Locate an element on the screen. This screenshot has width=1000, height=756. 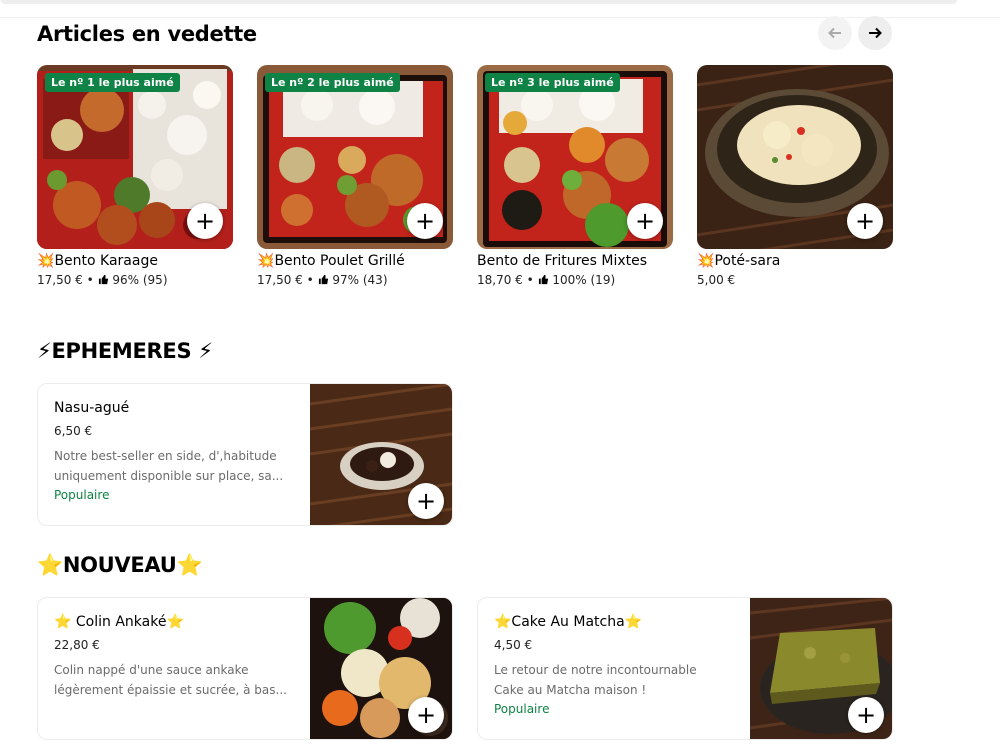
food-photo-bento-karaage: Le nº 1 le plus aimé + is located at coordinates (135, 157).